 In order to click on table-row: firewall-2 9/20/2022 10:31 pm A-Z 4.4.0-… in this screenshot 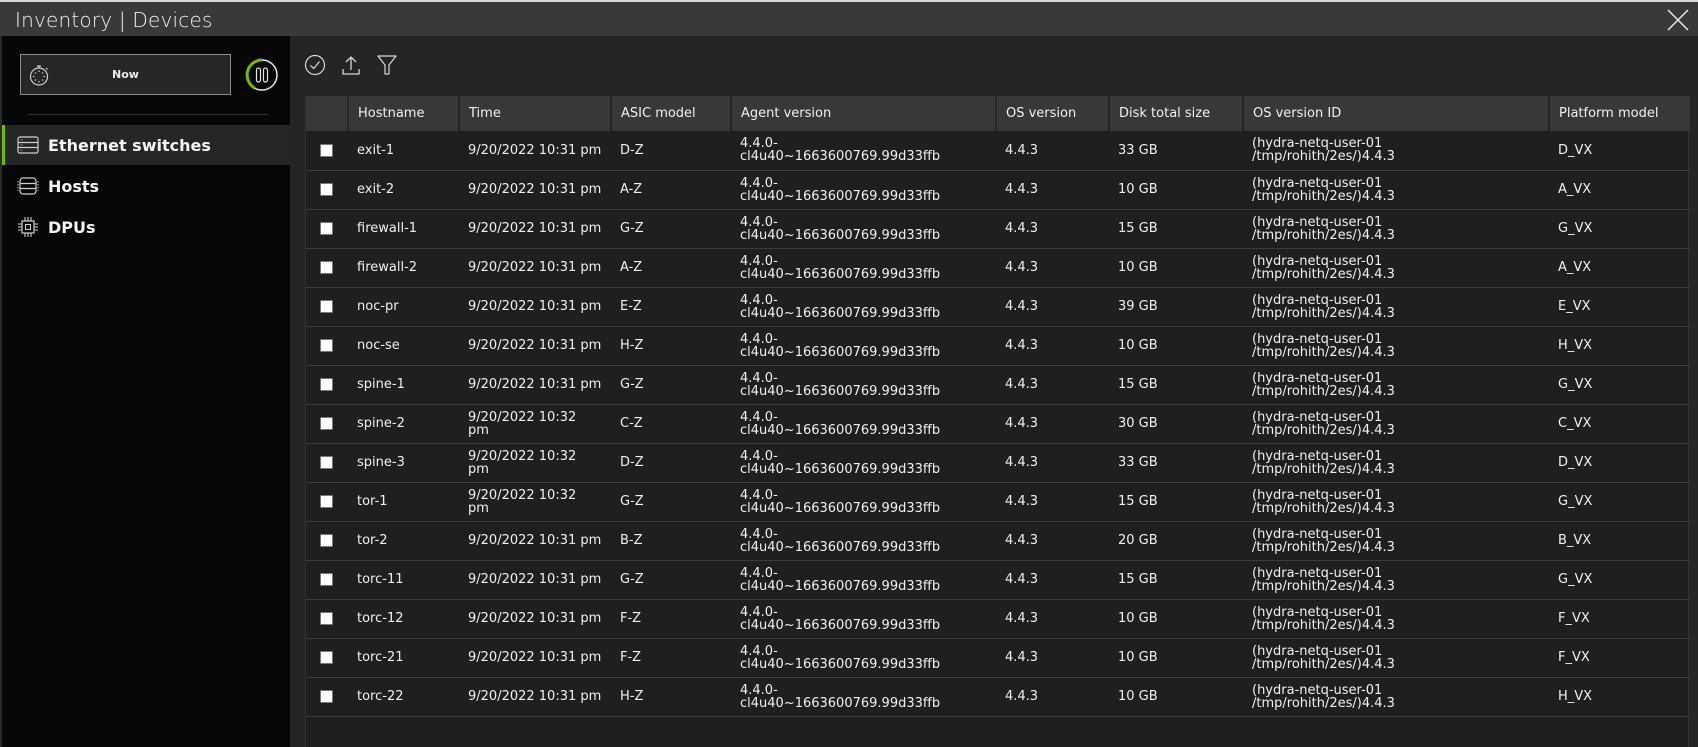, I will do `click(998, 268)`.